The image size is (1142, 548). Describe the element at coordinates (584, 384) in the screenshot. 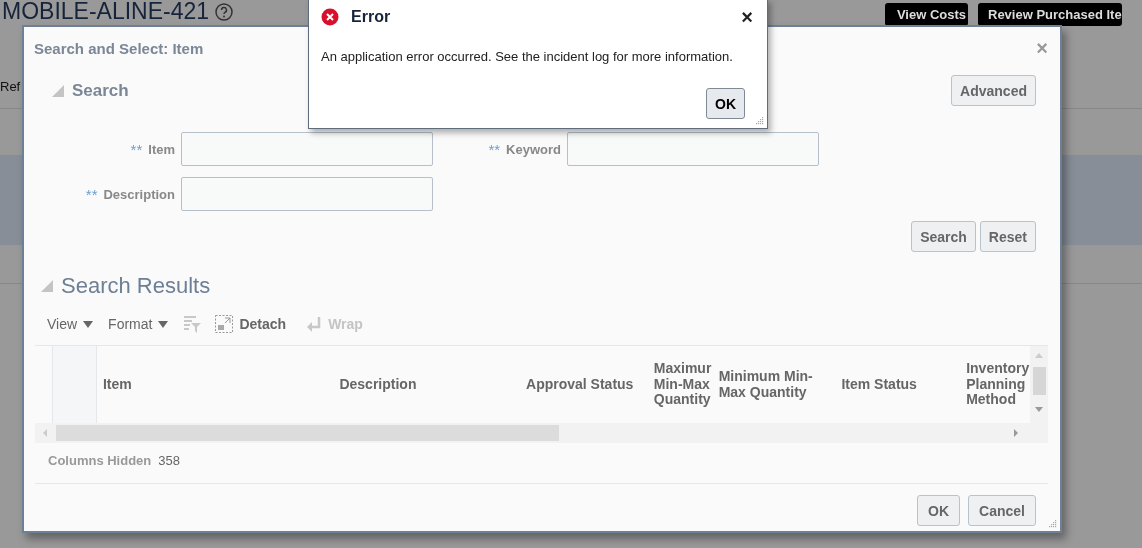

I see `column-header: Approval Status` at that location.